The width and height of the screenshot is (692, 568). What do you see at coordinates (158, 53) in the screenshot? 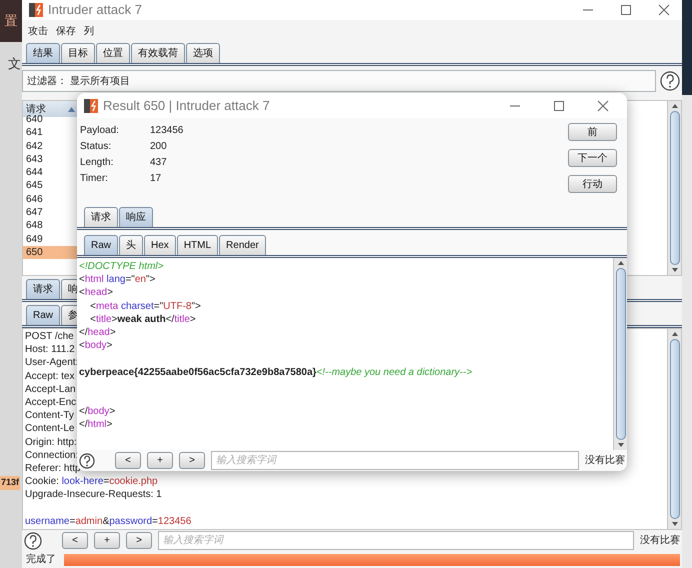
I see `tab: 有效载荷` at bounding box center [158, 53].